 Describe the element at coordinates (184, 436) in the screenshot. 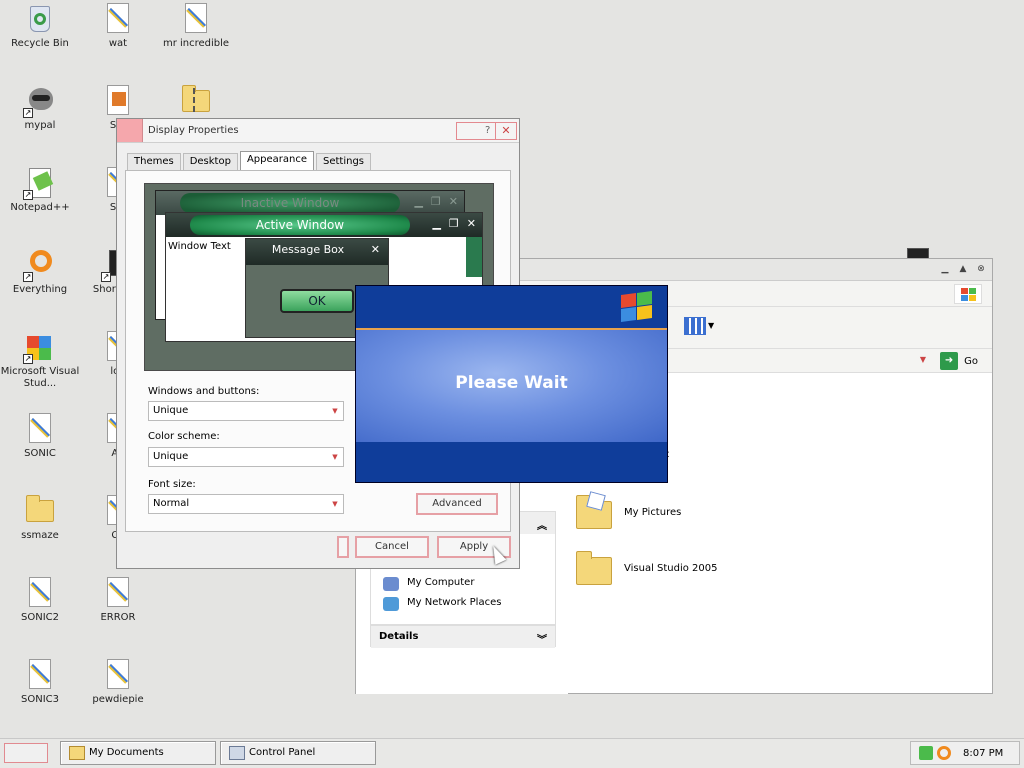

I see `color-scheme-label: Color scheme:` at that location.